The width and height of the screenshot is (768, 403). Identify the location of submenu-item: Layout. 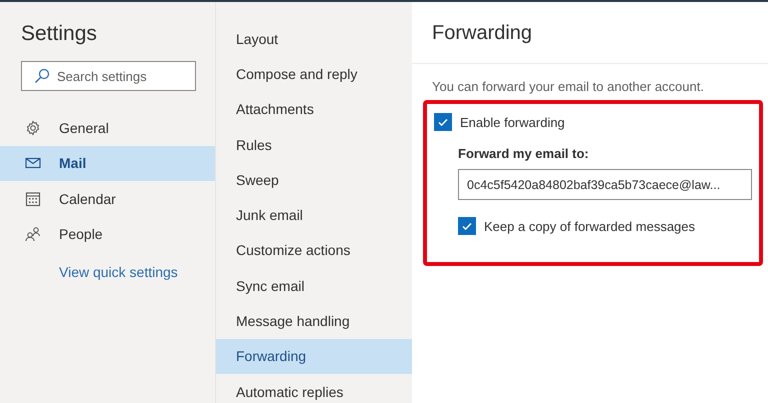
(314, 38).